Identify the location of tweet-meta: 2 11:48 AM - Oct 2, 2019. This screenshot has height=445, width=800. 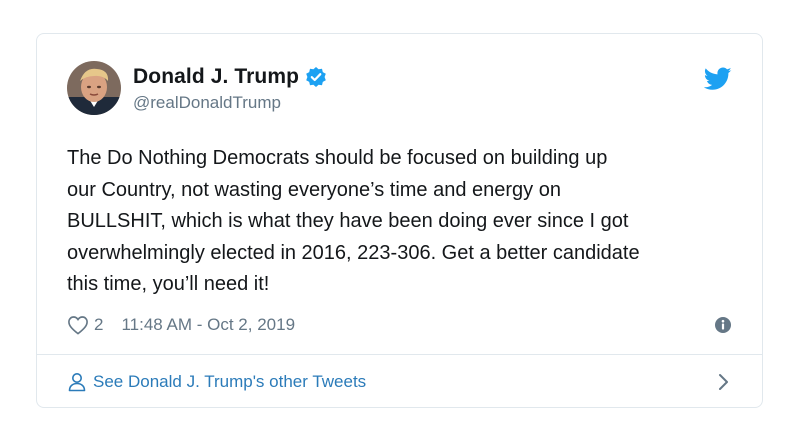
(399, 325).